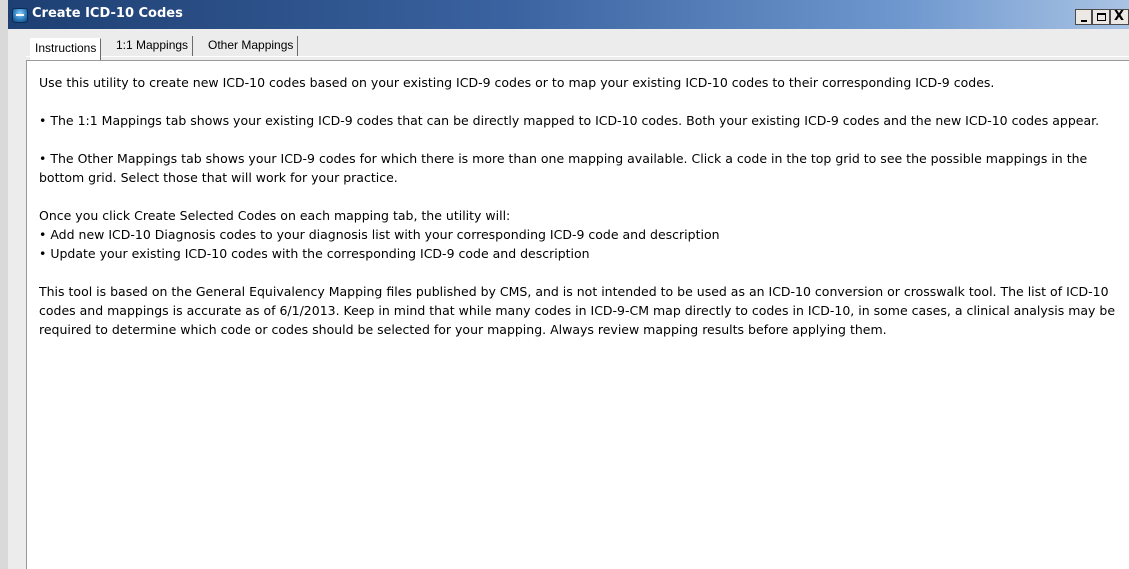 The image size is (1129, 569). What do you see at coordinates (577, 56) in the screenshot?
I see `tab-divider` at bounding box center [577, 56].